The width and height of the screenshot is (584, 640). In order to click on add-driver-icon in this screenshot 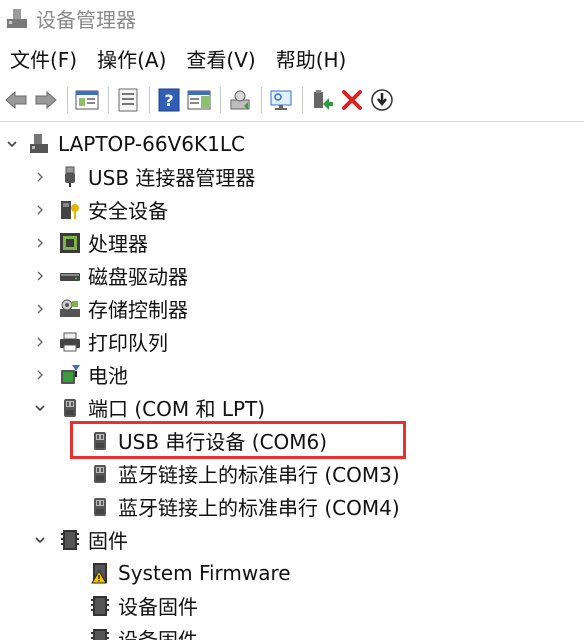, I will do `click(322, 100)`.